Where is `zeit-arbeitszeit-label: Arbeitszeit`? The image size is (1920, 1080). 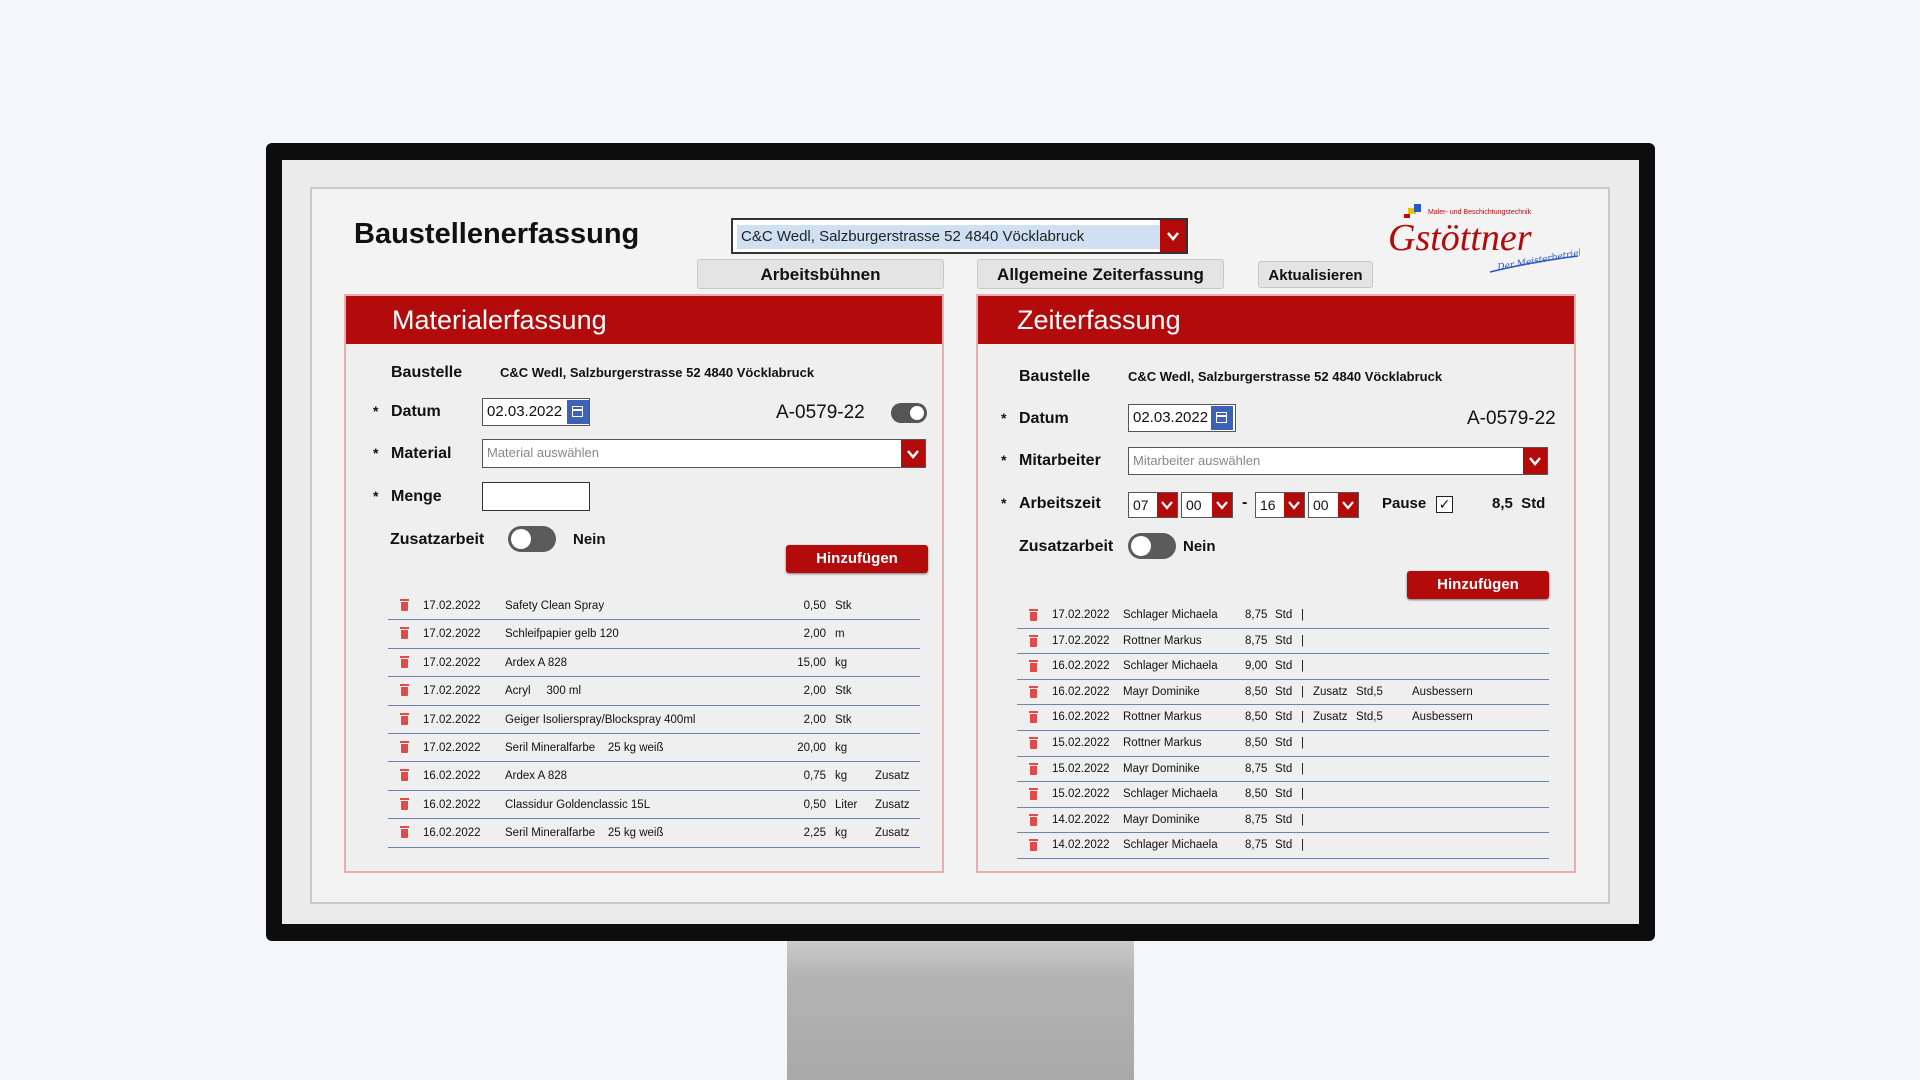
zeit-arbeitszeit-label: Arbeitszeit is located at coordinates (1060, 503).